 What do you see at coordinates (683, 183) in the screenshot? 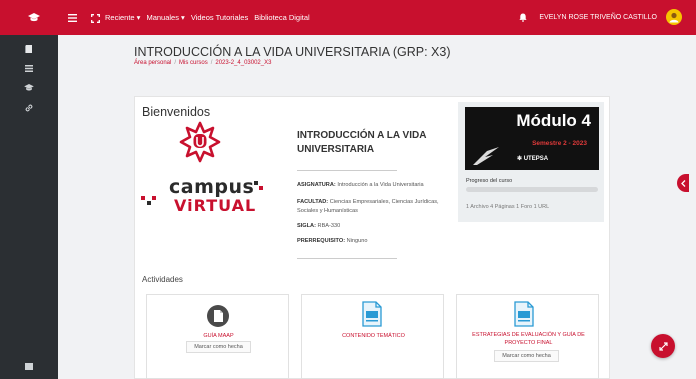
I see `chevron-left-icon` at bounding box center [683, 183].